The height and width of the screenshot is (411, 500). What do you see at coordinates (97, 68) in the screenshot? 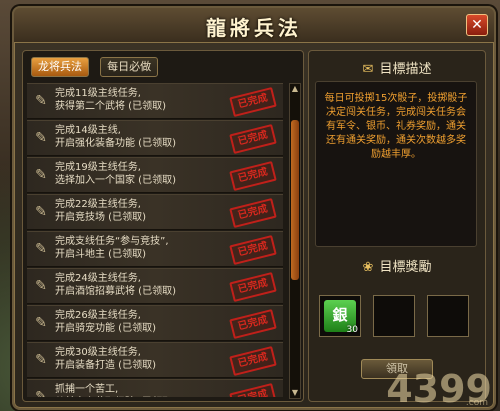
I see `tab-bar: 龙将兵法 每日必做` at bounding box center [97, 68].